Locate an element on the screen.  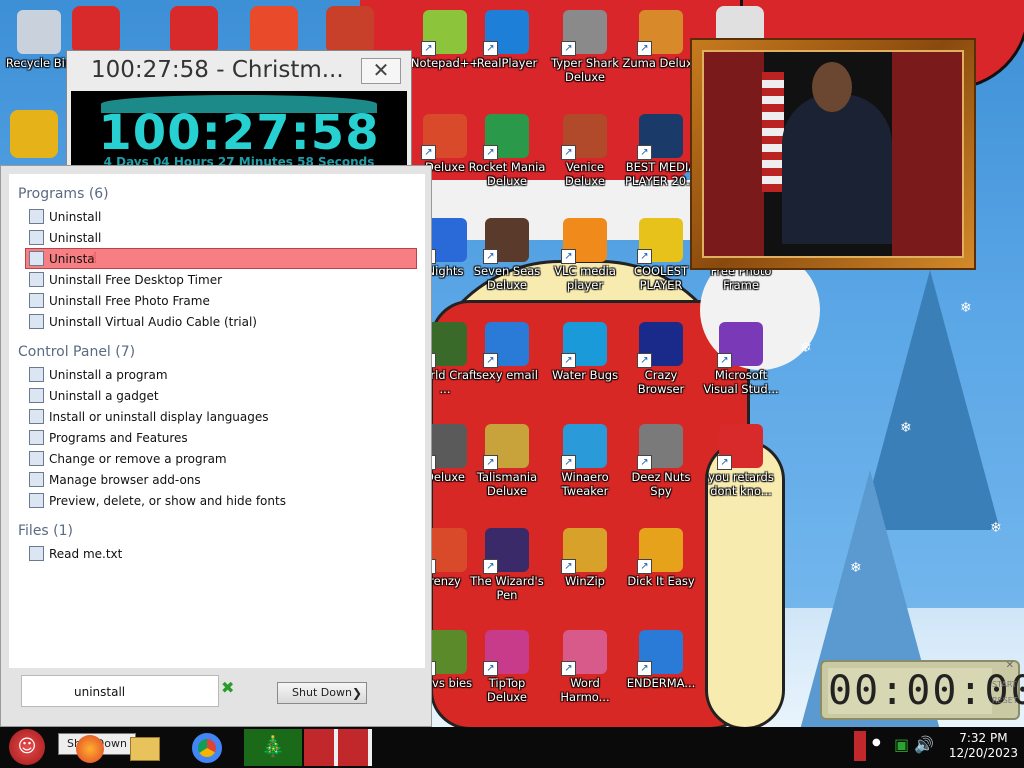
clear-search-icon: ✖ is located at coordinates (227, 687).